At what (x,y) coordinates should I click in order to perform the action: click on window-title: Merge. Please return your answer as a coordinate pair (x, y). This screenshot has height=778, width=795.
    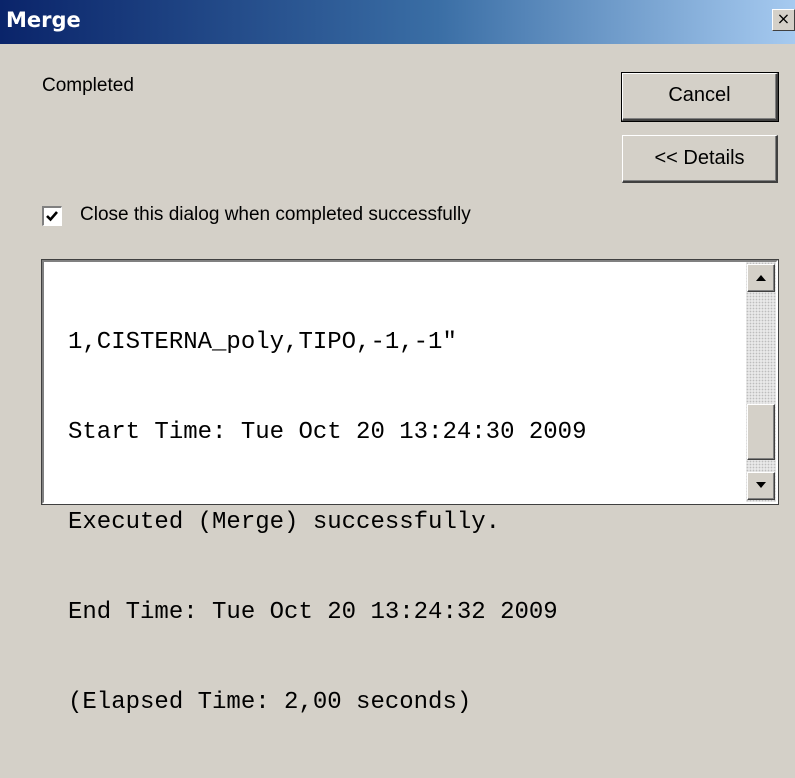
    Looking at the image, I should click on (43, 20).